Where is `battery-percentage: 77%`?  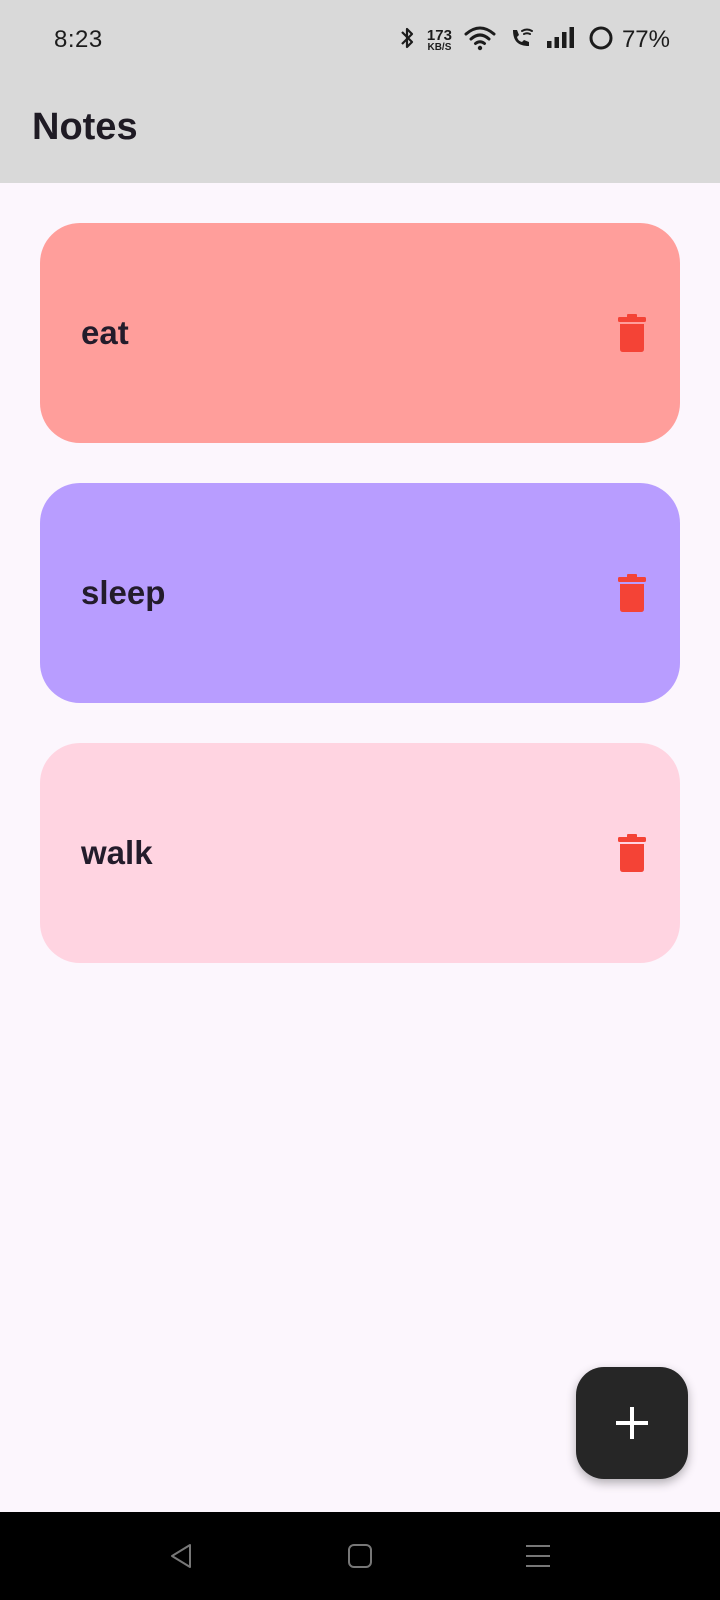 battery-percentage: 77% is located at coordinates (645, 39).